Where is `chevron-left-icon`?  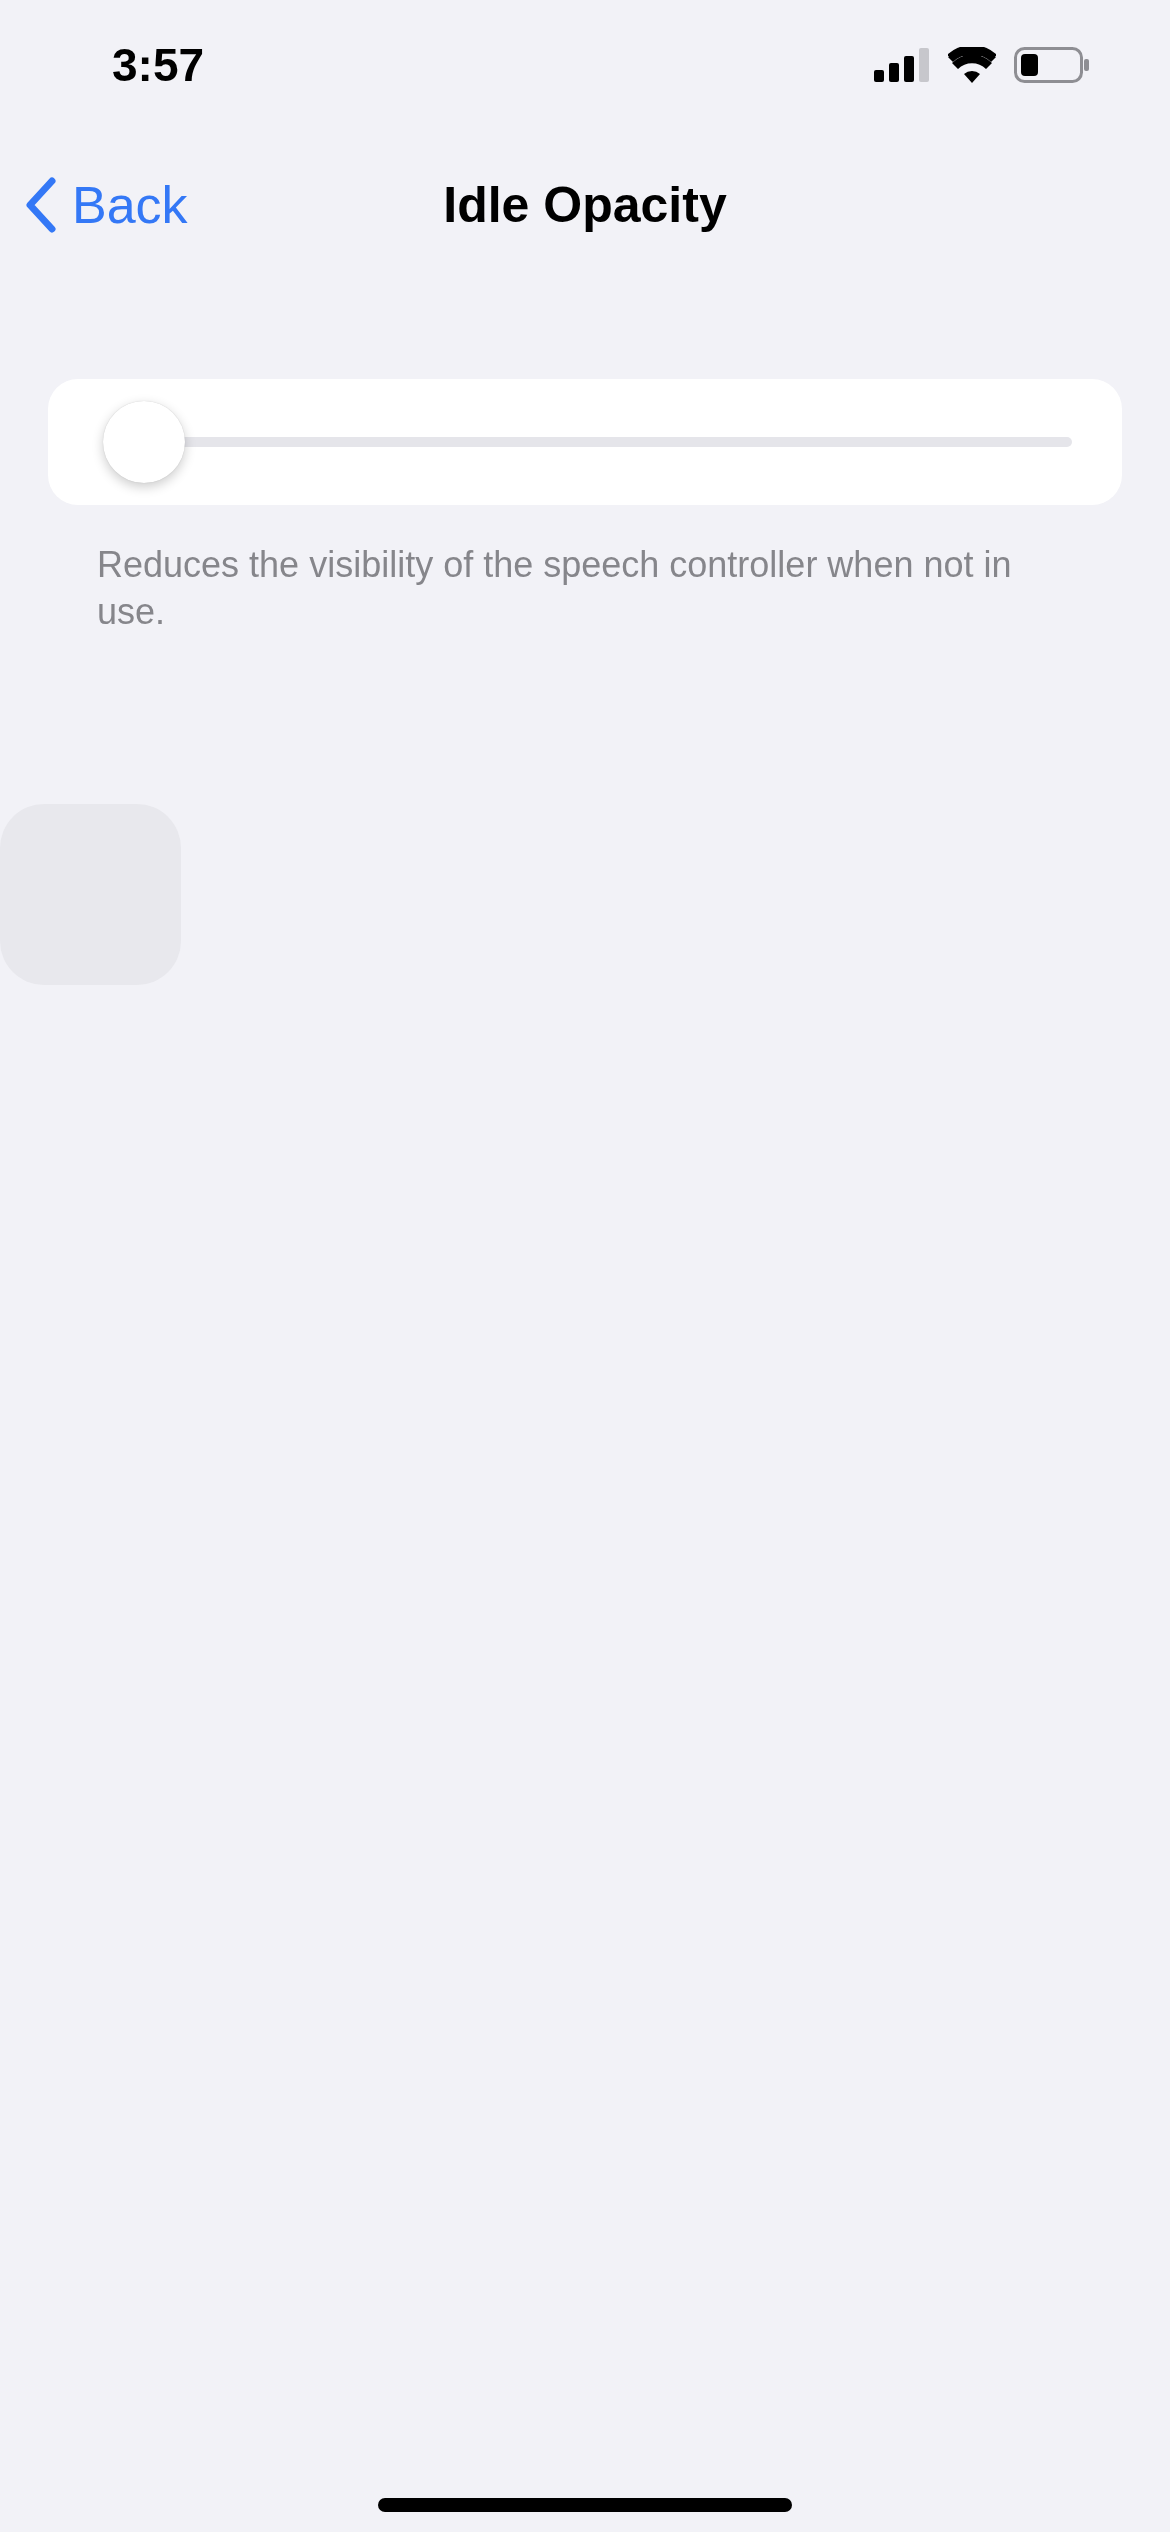
chevron-left-icon is located at coordinates (41, 205).